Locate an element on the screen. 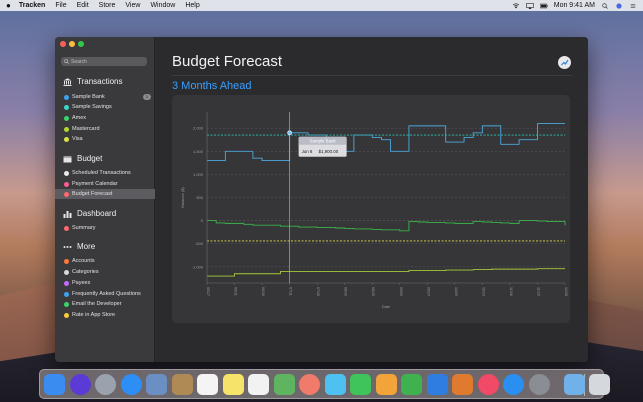  numbers-icon is located at coordinates (411, 384).